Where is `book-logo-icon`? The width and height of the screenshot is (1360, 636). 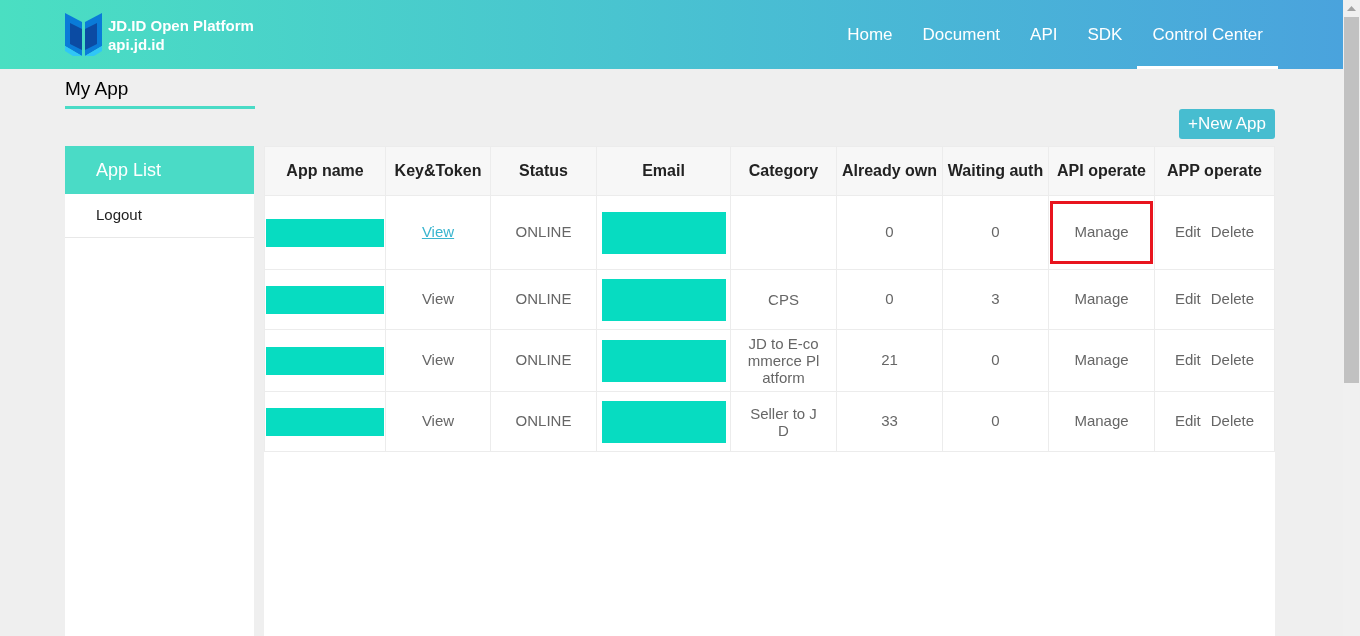
book-logo-icon is located at coordinates (83, 34).